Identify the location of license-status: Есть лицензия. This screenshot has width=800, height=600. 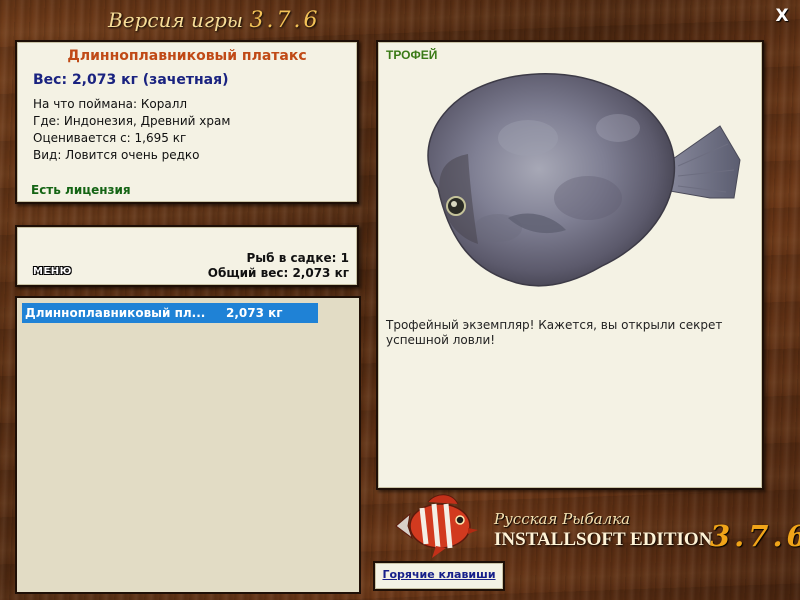
(81, 190).